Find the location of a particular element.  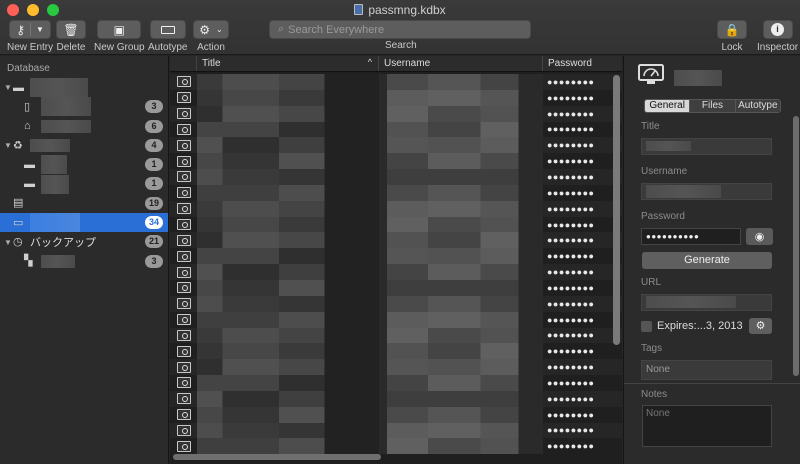

dropdown-arrow-icon: ▼ is located at coordinates (40, 29).